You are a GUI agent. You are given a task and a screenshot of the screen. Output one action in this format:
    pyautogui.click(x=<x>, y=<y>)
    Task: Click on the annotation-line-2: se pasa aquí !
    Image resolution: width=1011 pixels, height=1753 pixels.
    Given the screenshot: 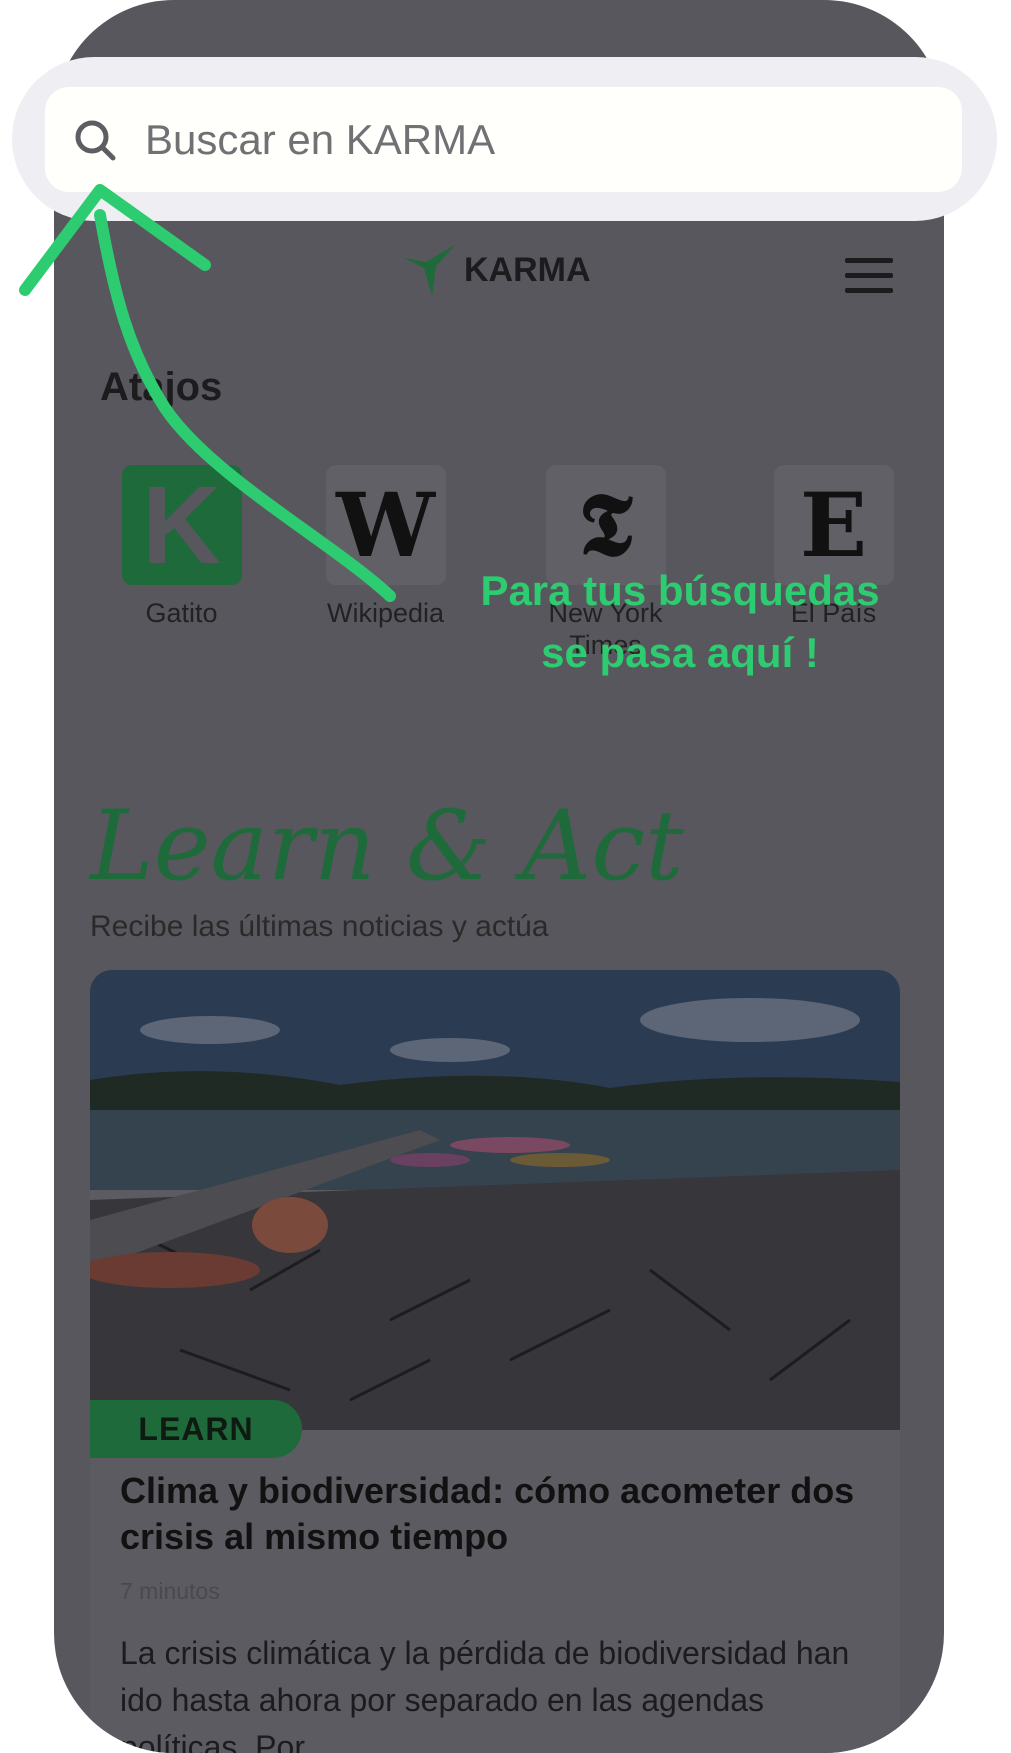 What is the action you would take?
    pyautogui.click(x=680, y=652)
    